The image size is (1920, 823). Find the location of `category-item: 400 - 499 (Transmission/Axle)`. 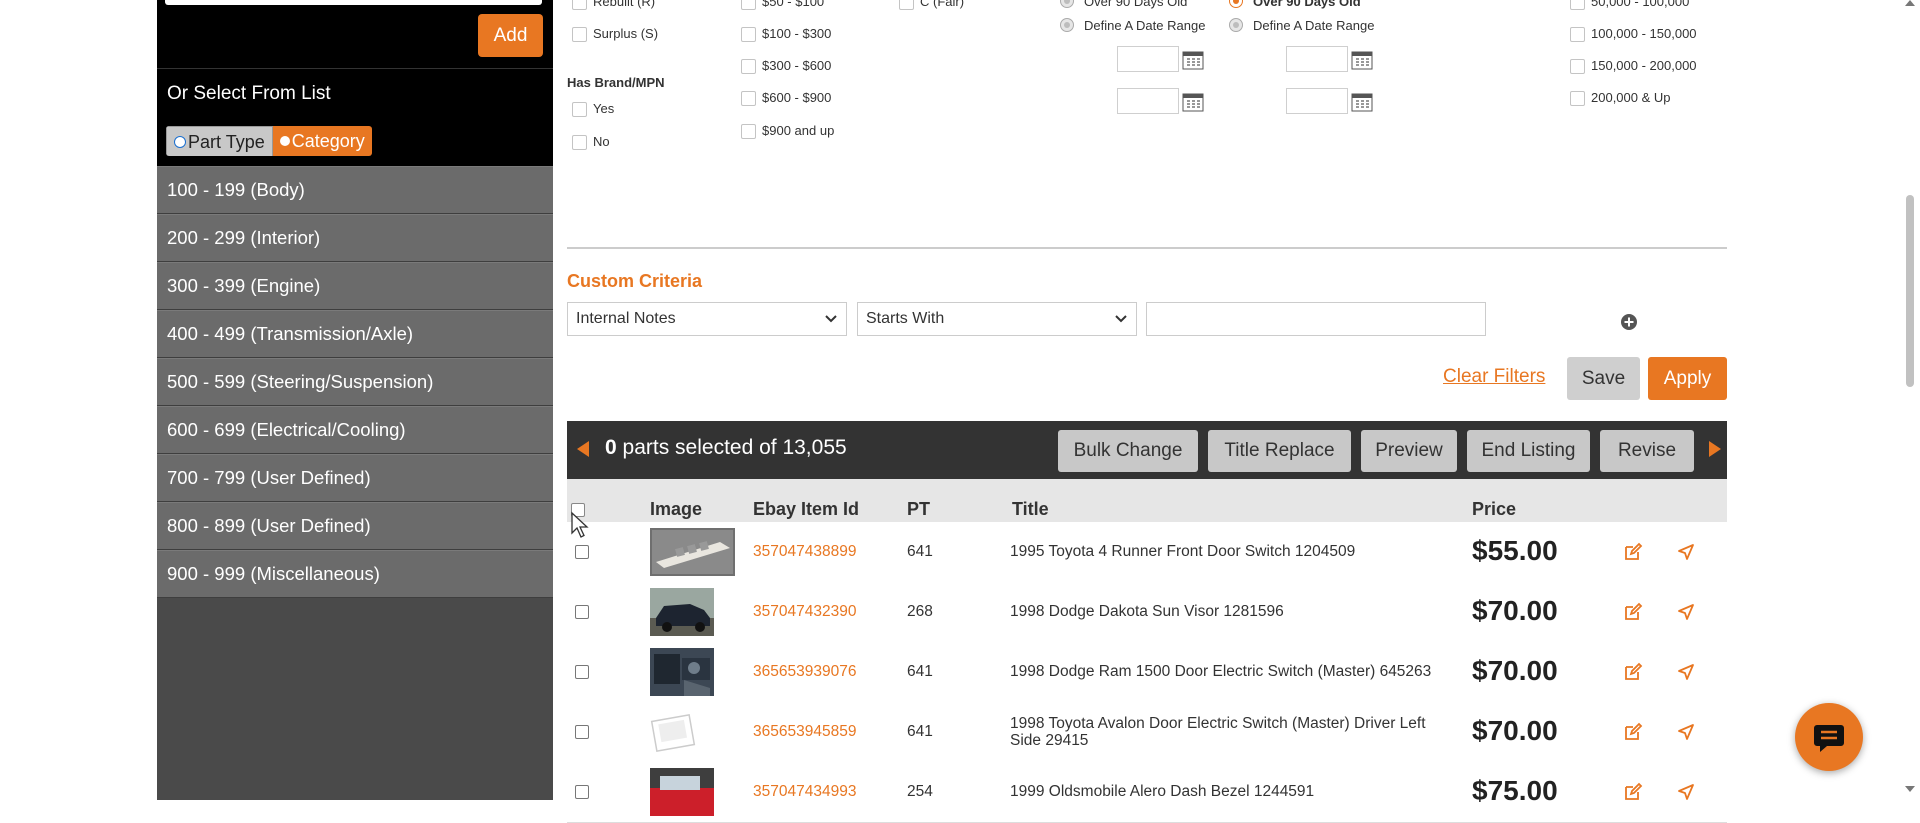

category-item: 400 - 499 (Transmission/Axle) is located at coordinates (355, 334).